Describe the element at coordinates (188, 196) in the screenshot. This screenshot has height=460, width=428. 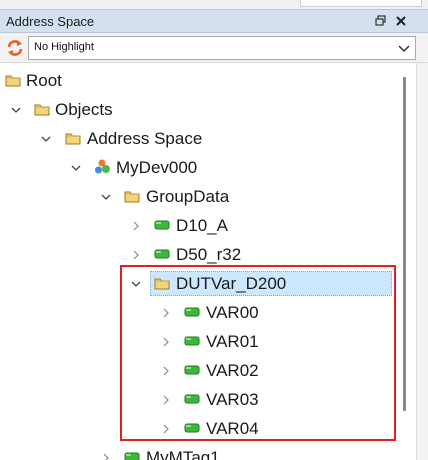
I see `tree-node-label: GroupData` at that location.